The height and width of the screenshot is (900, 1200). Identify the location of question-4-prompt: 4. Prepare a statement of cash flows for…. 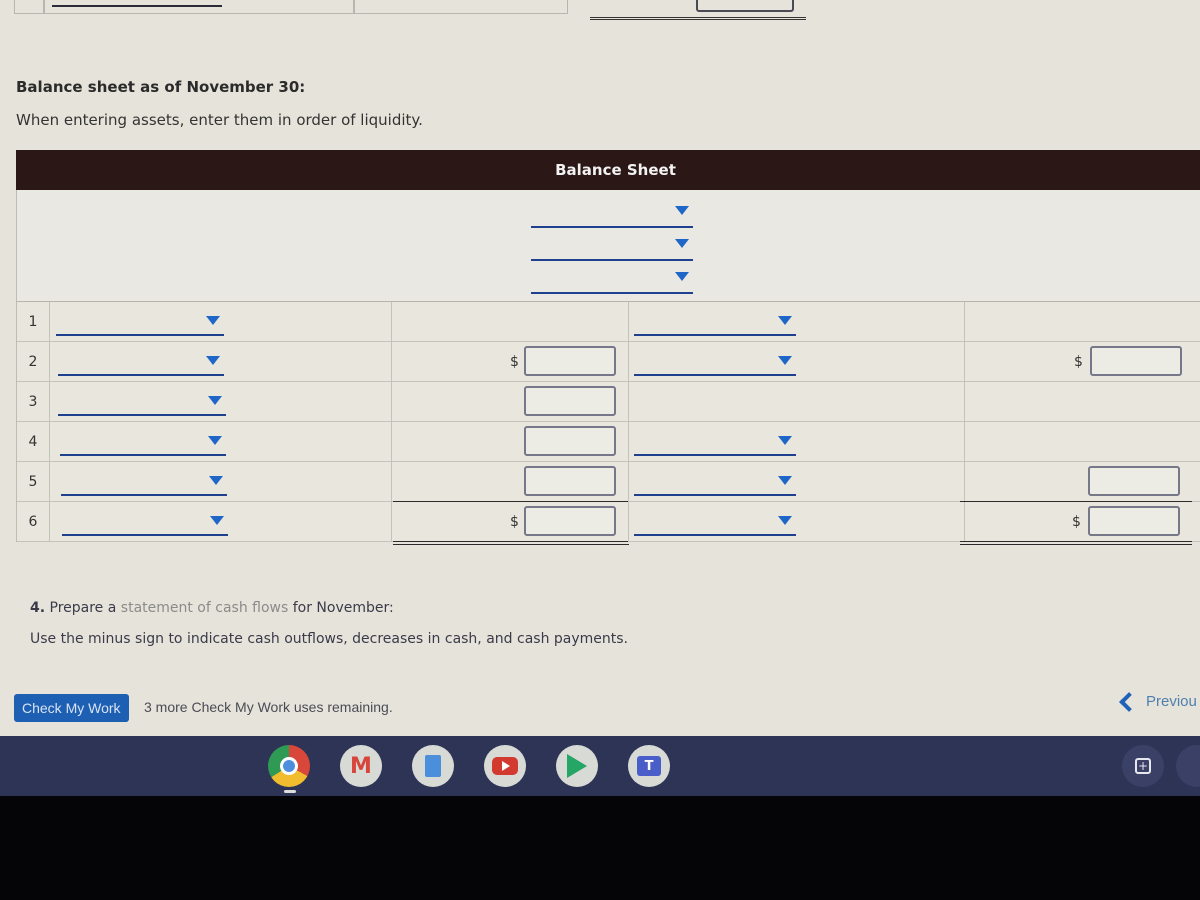
(212, 608).